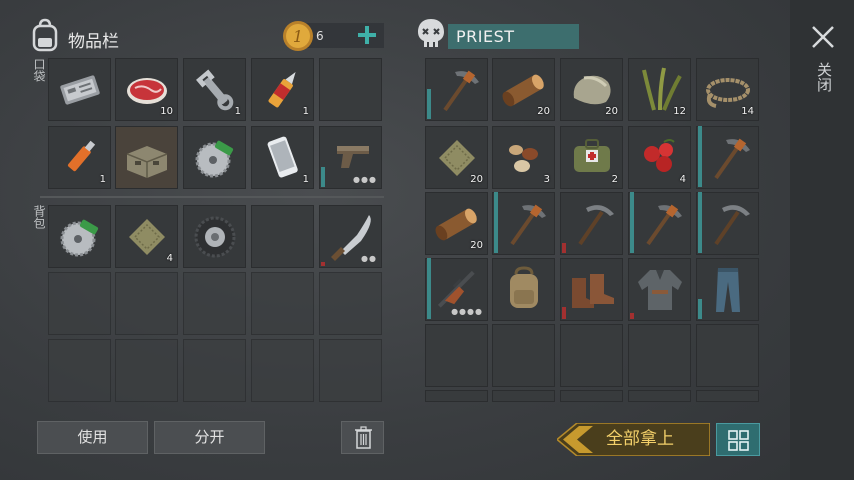  Describe the element at coordinates (513, 36) in the screenshot. I see `loot-owner-name: PRIEST` at that location.